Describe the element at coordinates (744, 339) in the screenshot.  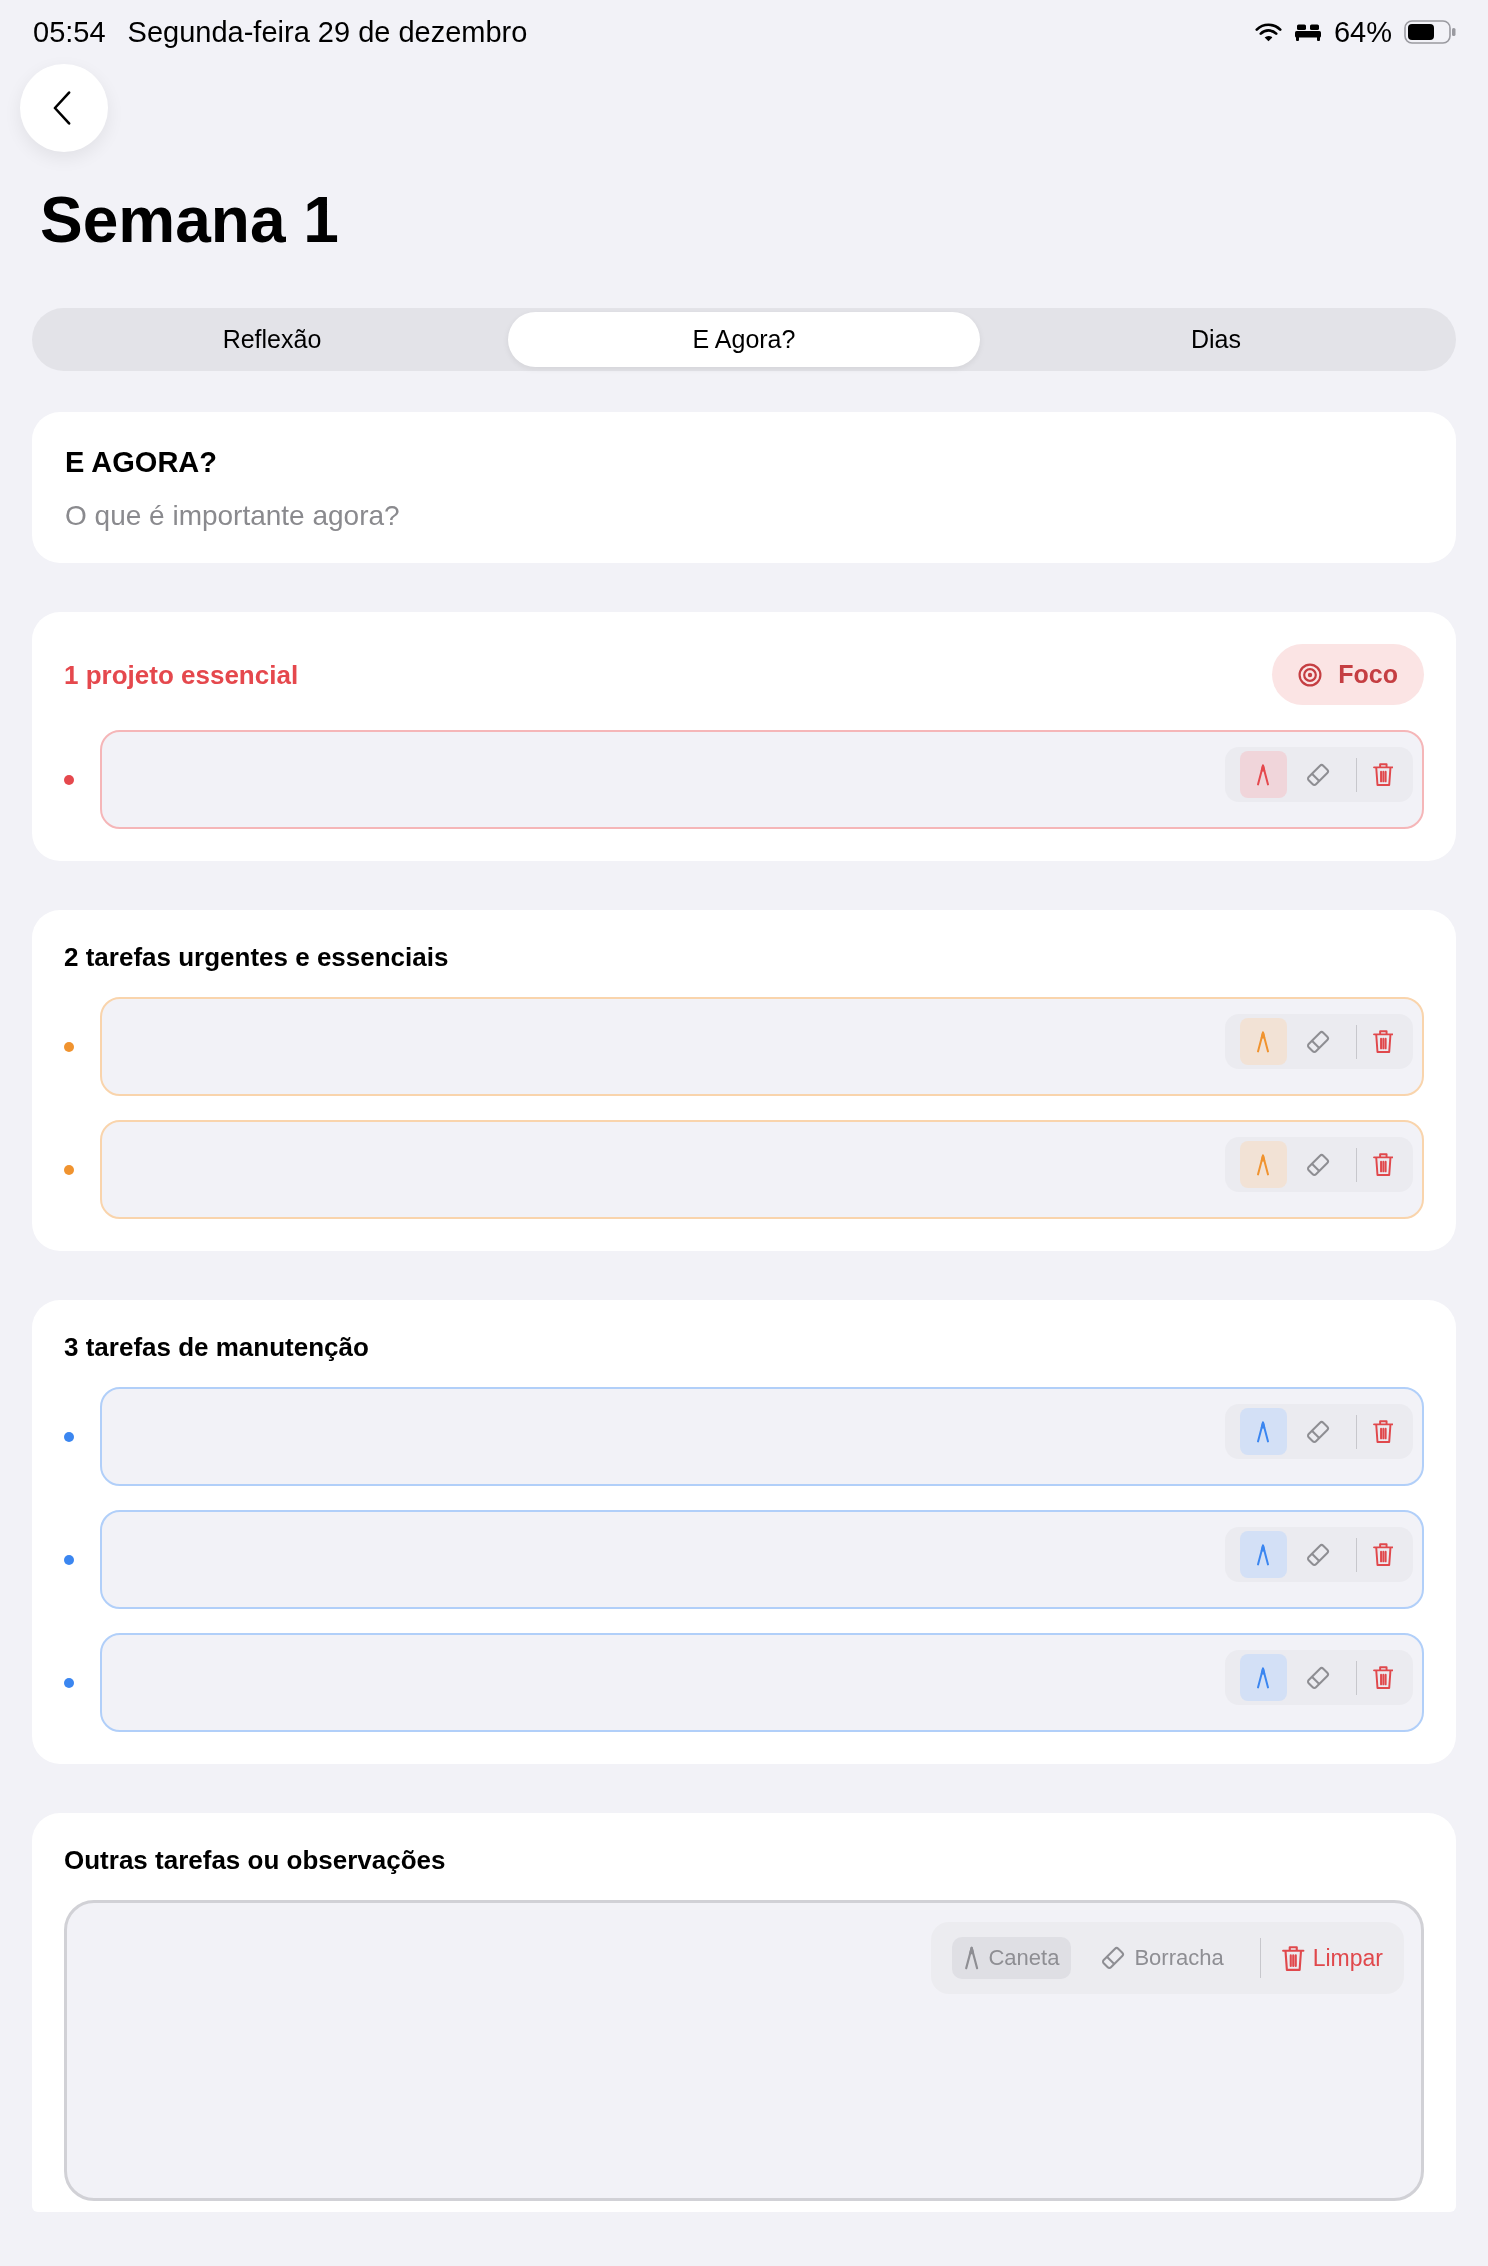
I see `tab: E Agora?` at that location.